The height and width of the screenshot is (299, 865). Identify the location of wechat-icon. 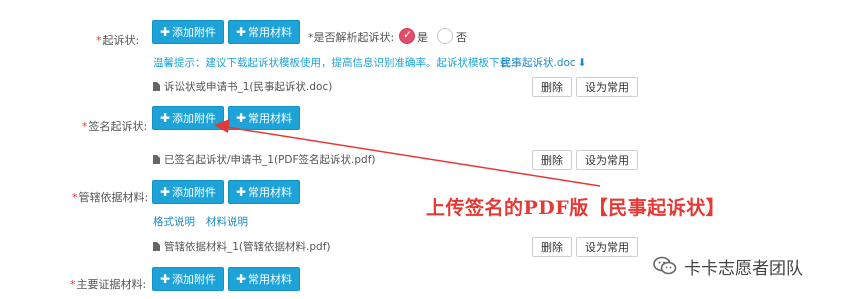
(665, 265).